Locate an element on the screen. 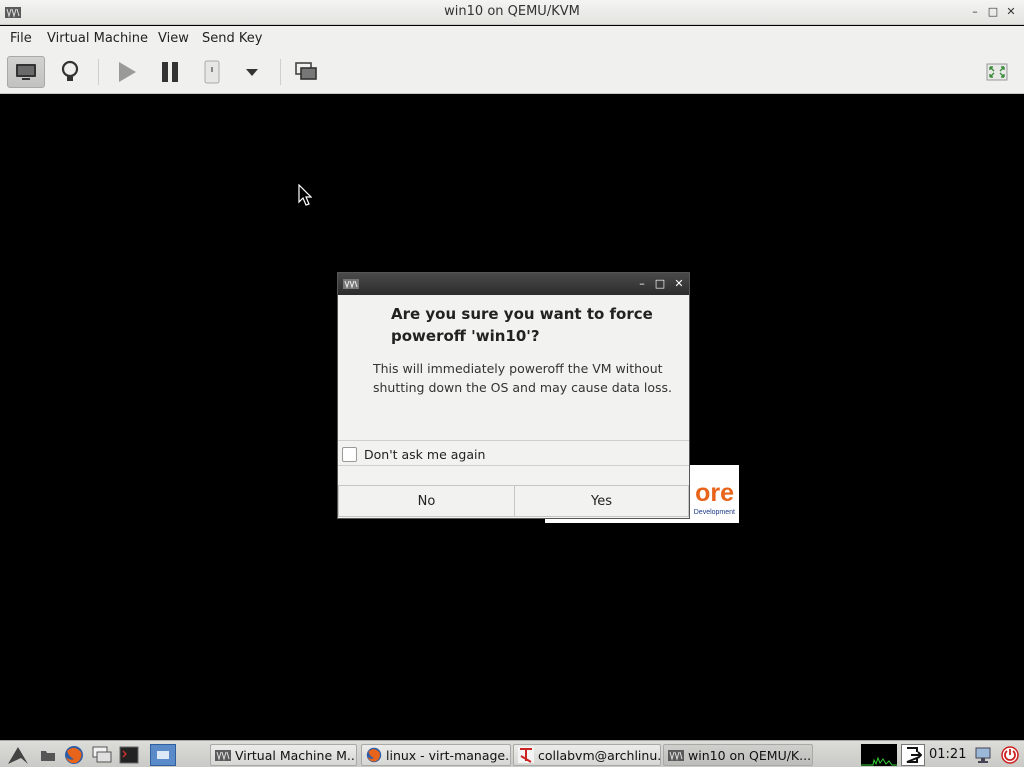  cpu-graph-icon is located at coordinates (879, 761).